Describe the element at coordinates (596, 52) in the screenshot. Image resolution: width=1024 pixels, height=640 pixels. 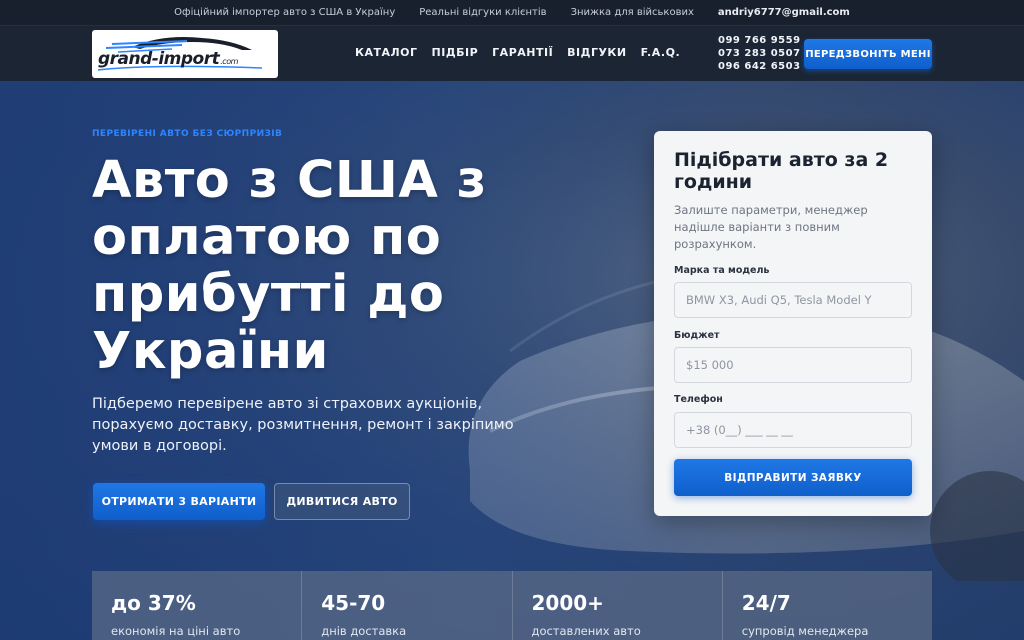
I see `menu-item-reviews: ВІДГУКИ` at that location.